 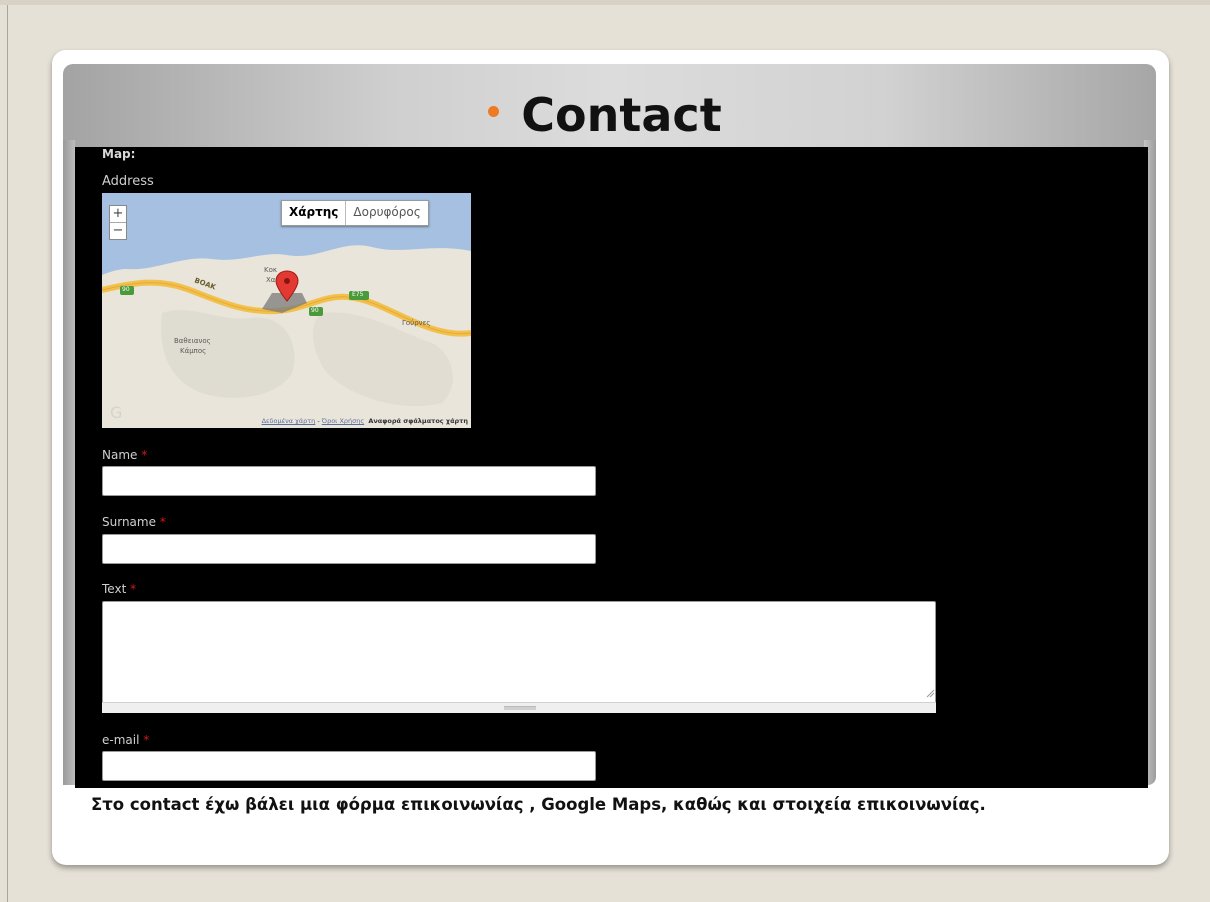 What do you see at coordinates (494, 111) in the screenshot?
I see `title-bullet-icon` at bounding box center [494, 111].